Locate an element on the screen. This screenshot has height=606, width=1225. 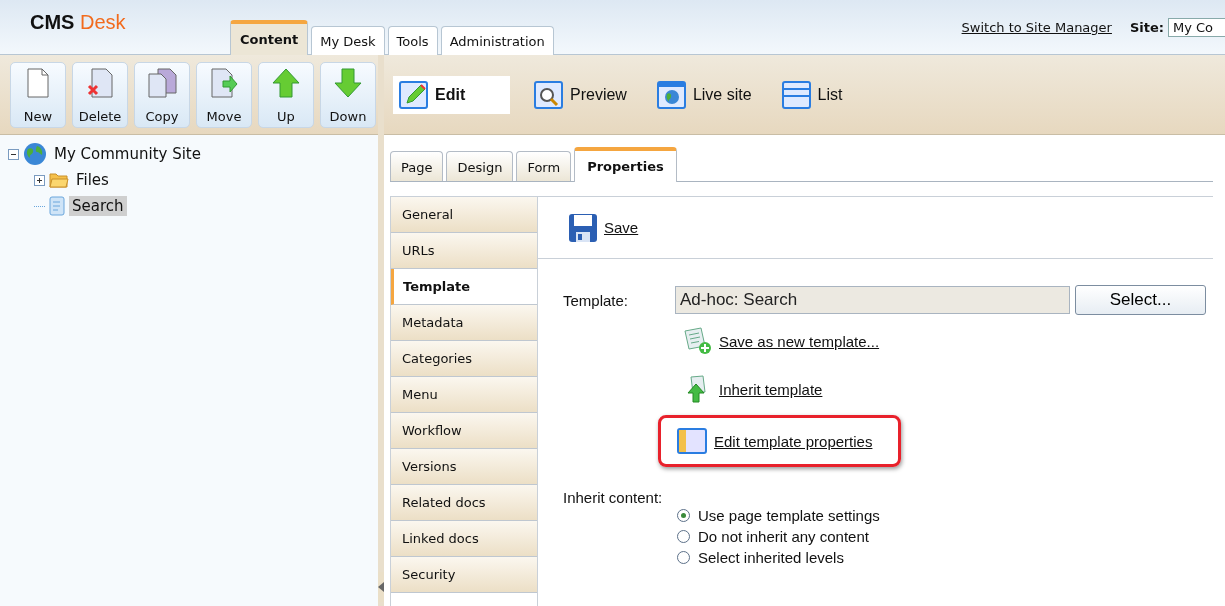
main-tab: Tools is located at coordinates (412, 40).